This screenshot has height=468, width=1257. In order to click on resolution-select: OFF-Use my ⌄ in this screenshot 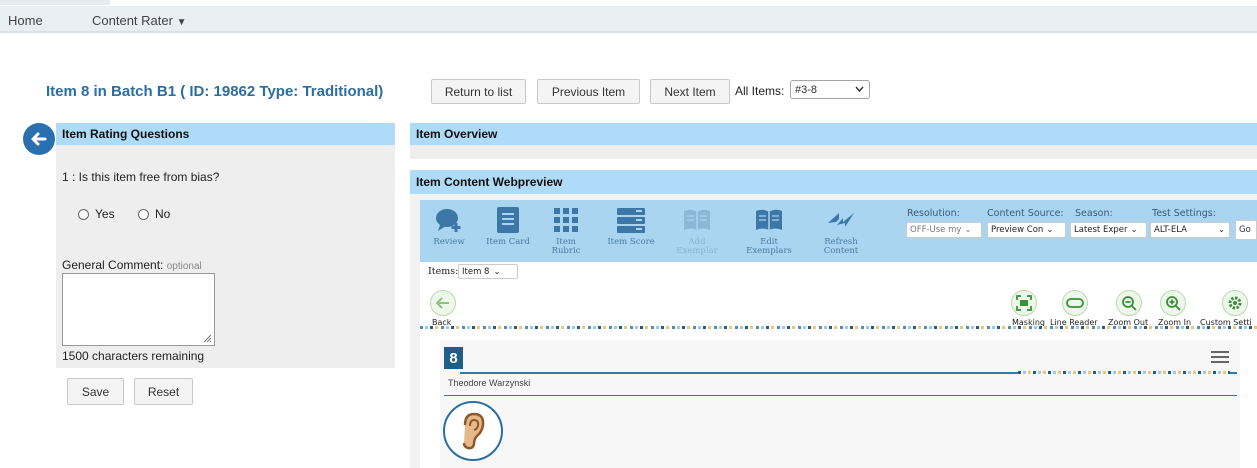, I will do `click(944, 230)`.